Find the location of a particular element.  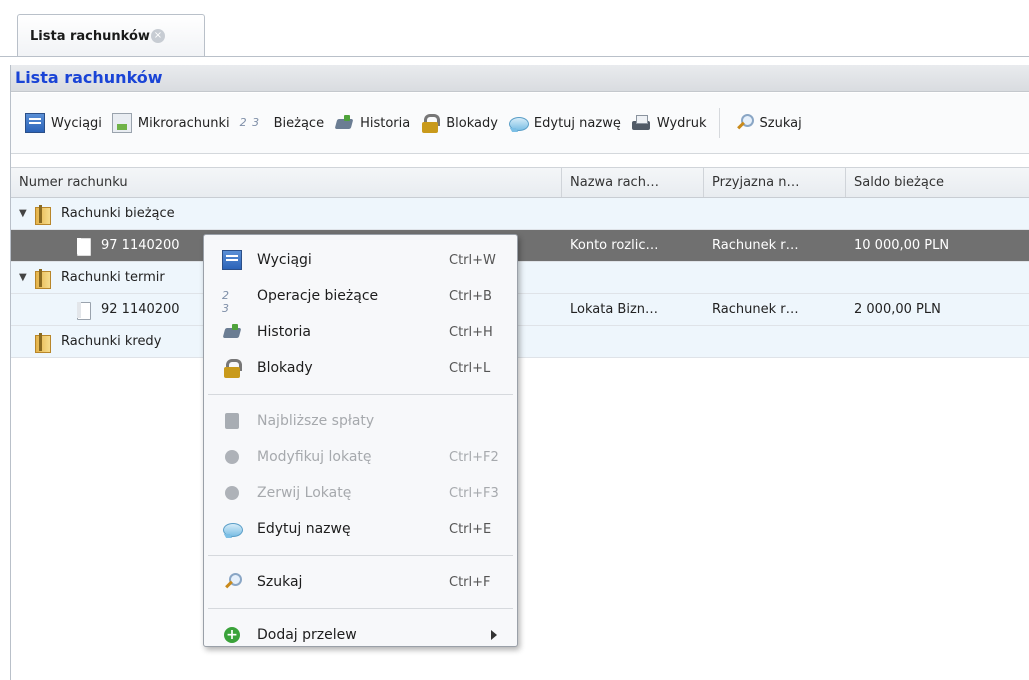

menu-item-label: Blokady is located at coordinates (285, 368).